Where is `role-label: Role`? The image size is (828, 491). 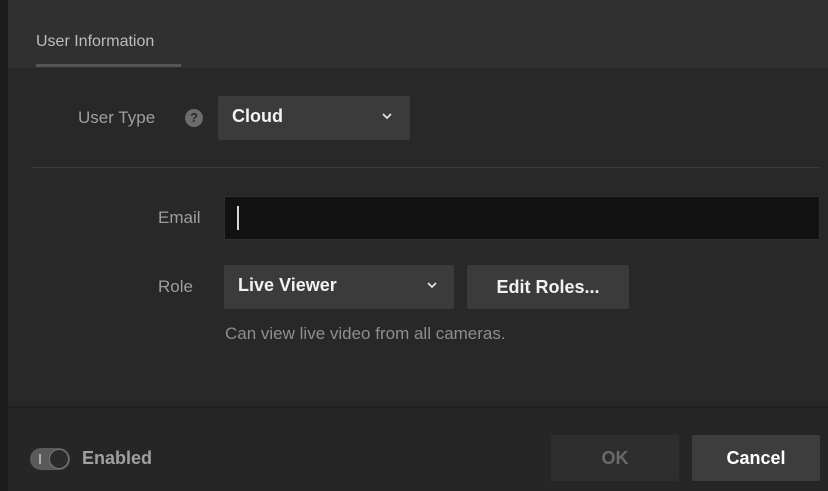 role-label: Role is located at coordinates (175, 286).